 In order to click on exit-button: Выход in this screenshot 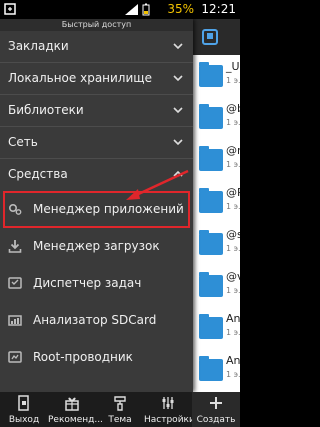, I will do `click(24, 409)`.